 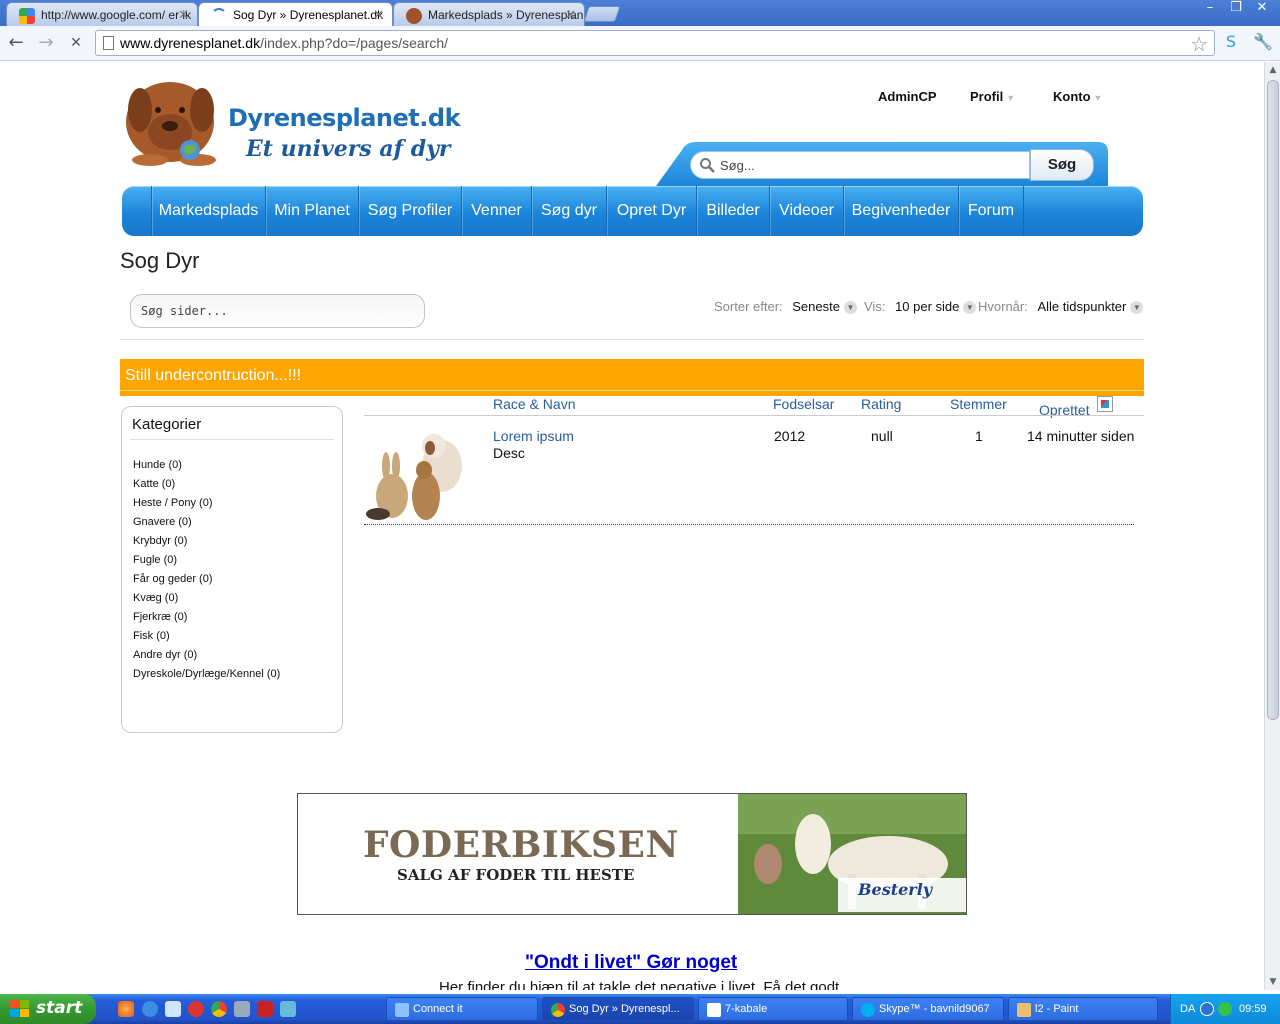 What do you see at coordinates (265, 1009) in the screenshot?
I see `app-icon` at bounding box center [265, 1009].